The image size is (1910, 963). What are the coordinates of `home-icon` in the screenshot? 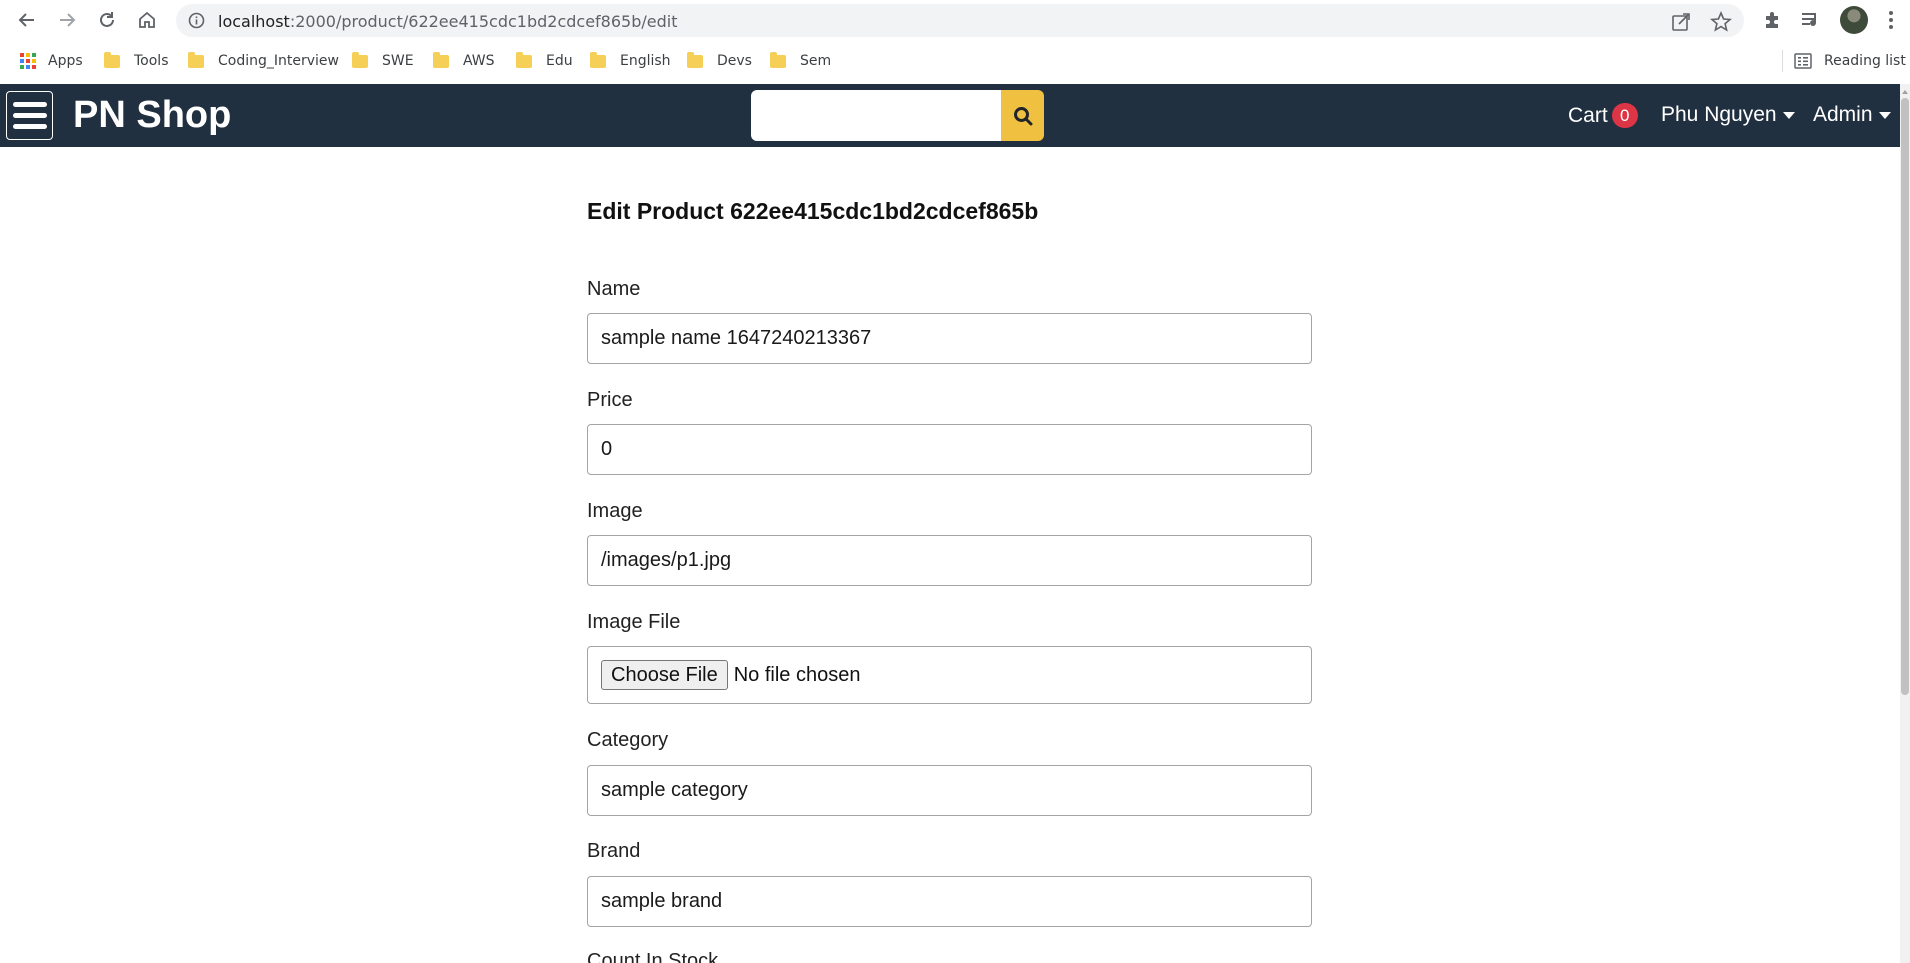 It's located at (147, 20).